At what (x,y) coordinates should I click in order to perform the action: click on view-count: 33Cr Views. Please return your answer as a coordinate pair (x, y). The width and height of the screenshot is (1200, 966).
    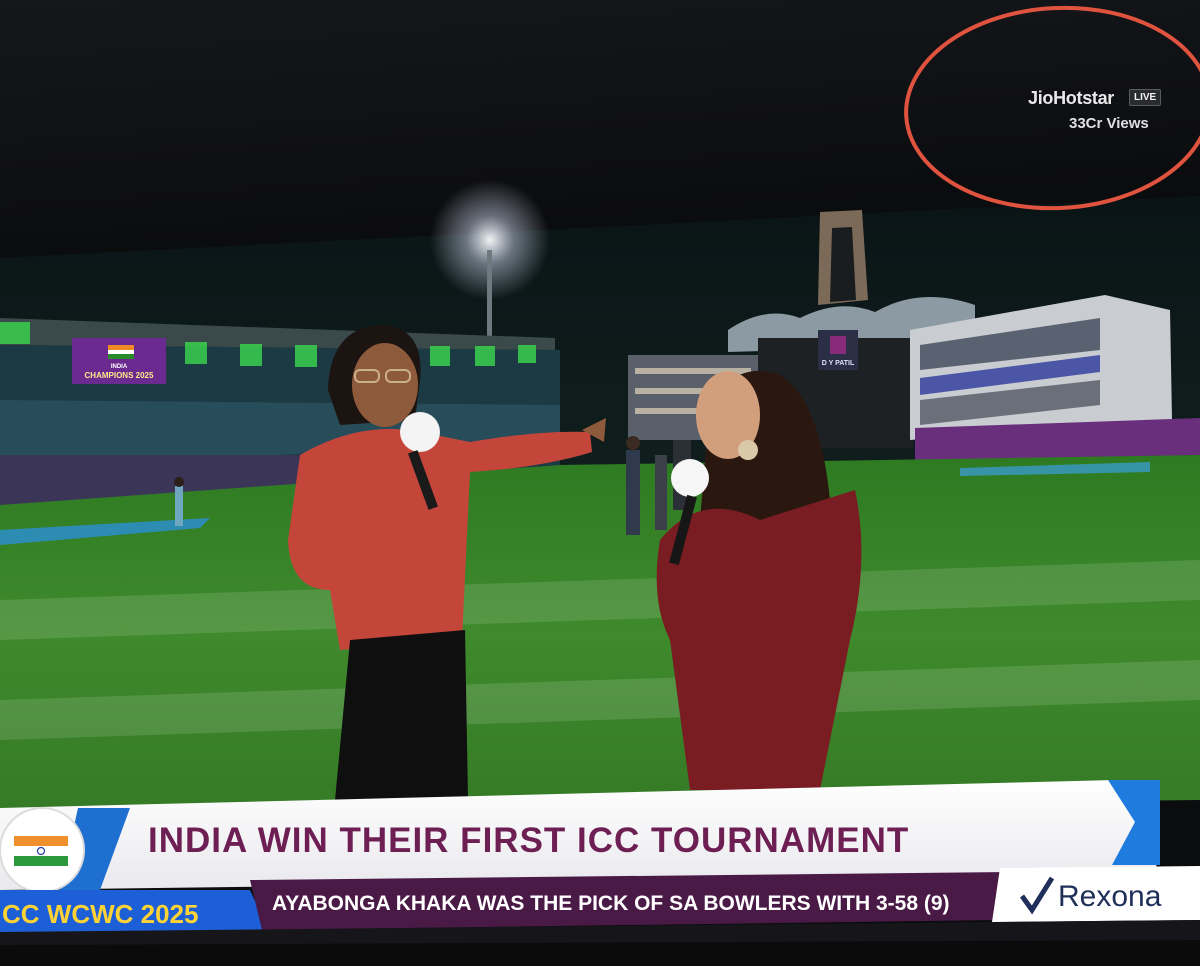
    Looking at the image, I should click on (1109, 123).